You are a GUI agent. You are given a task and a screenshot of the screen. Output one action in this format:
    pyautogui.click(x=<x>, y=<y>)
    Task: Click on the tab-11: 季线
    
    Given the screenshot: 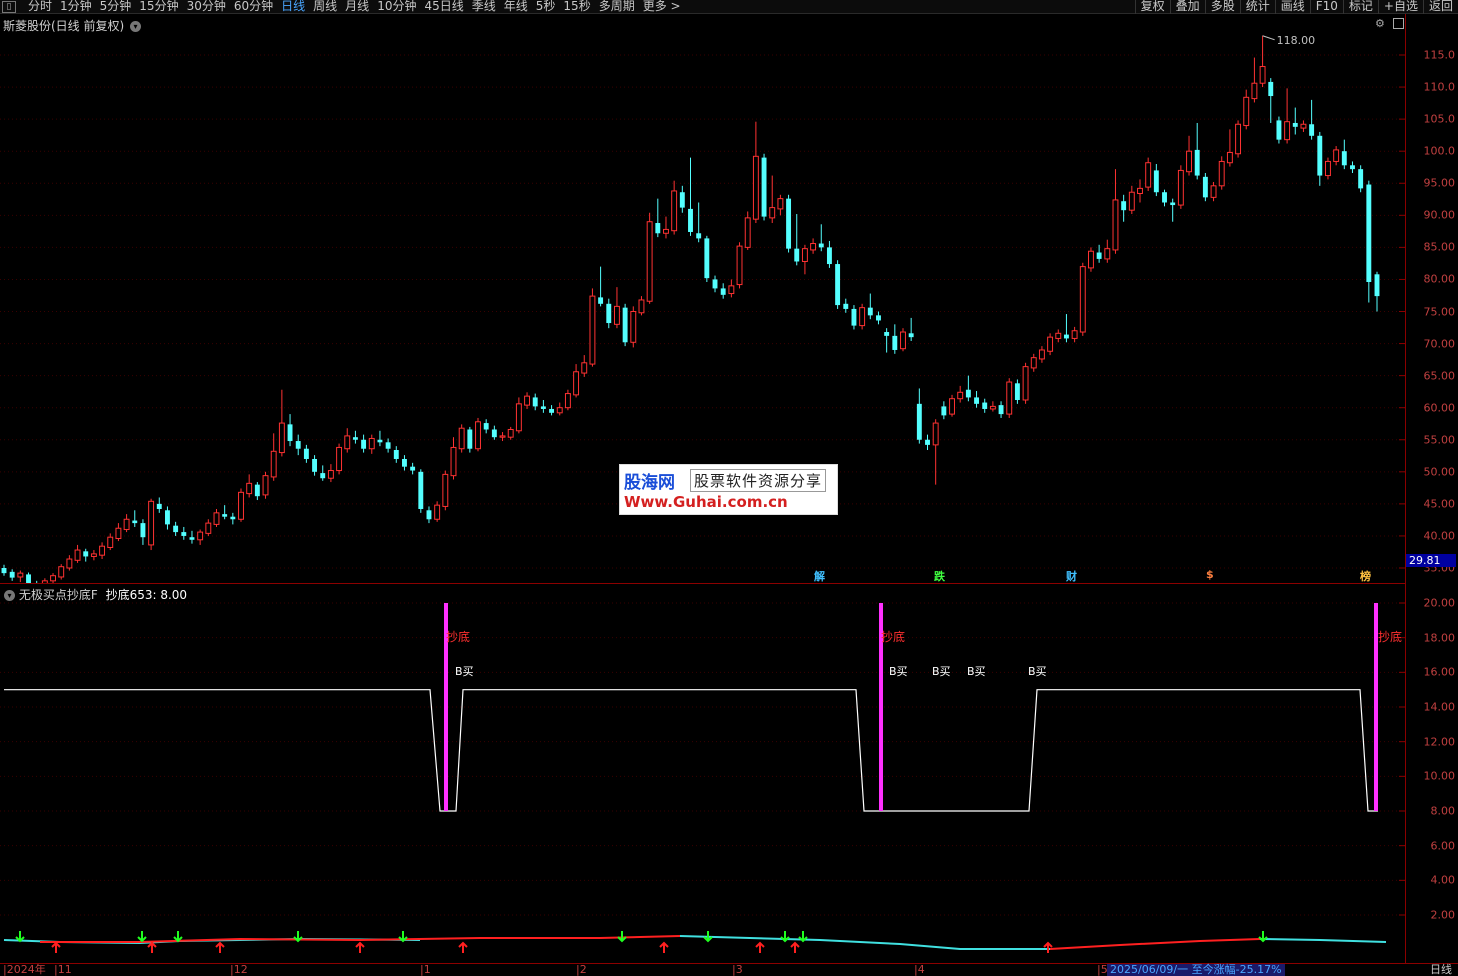 What is the action you would take?
    pyautogui.click(x=484, y=7)
    